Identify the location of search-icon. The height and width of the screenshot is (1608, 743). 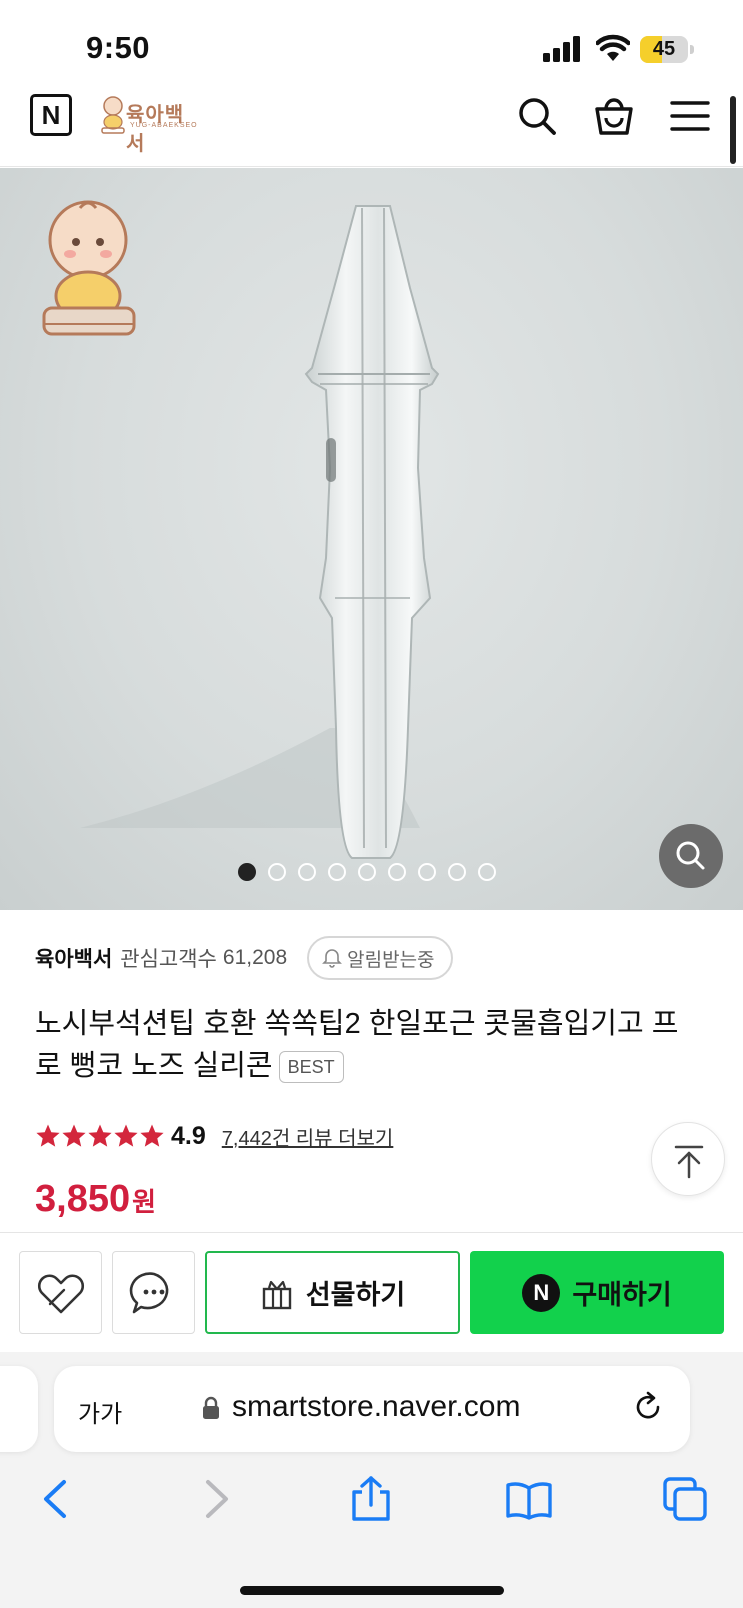
(537, 116).